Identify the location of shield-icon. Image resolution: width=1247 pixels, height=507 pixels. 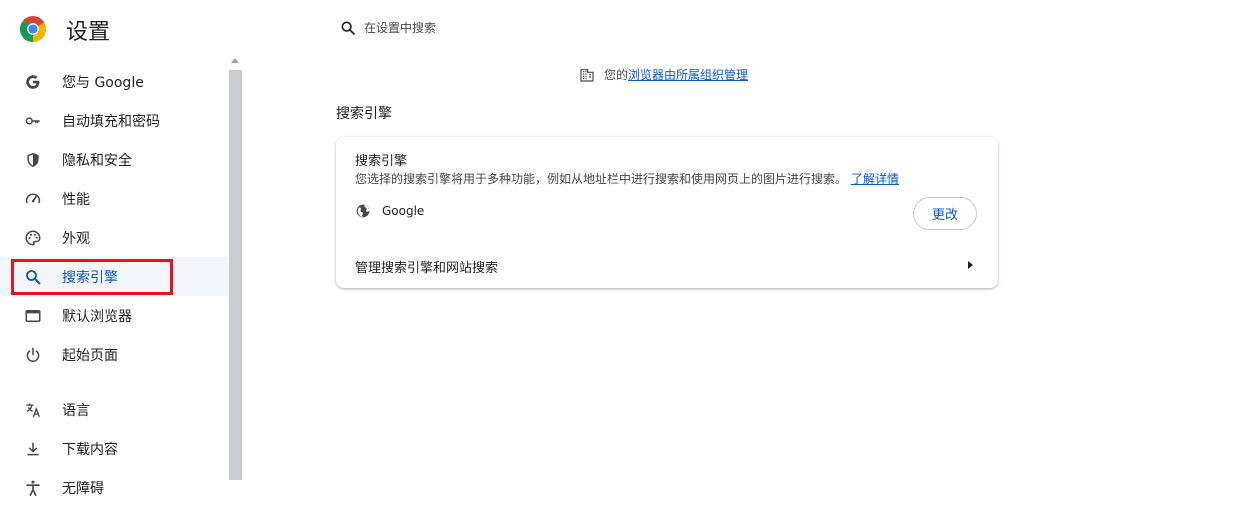
(33, 160).